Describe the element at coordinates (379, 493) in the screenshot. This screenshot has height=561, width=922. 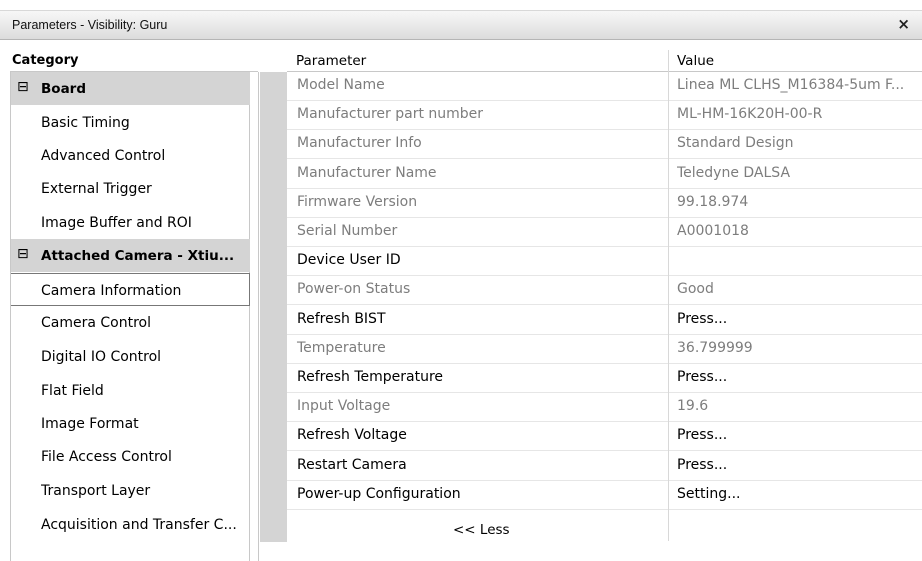
I see `parameter-name: Power-up Configuration` at that location.